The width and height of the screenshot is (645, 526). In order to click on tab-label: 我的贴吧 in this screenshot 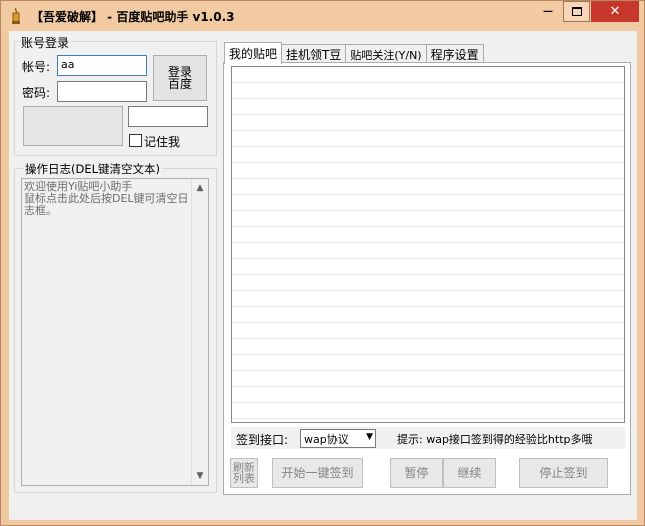, I will do `click(253, 54)`.